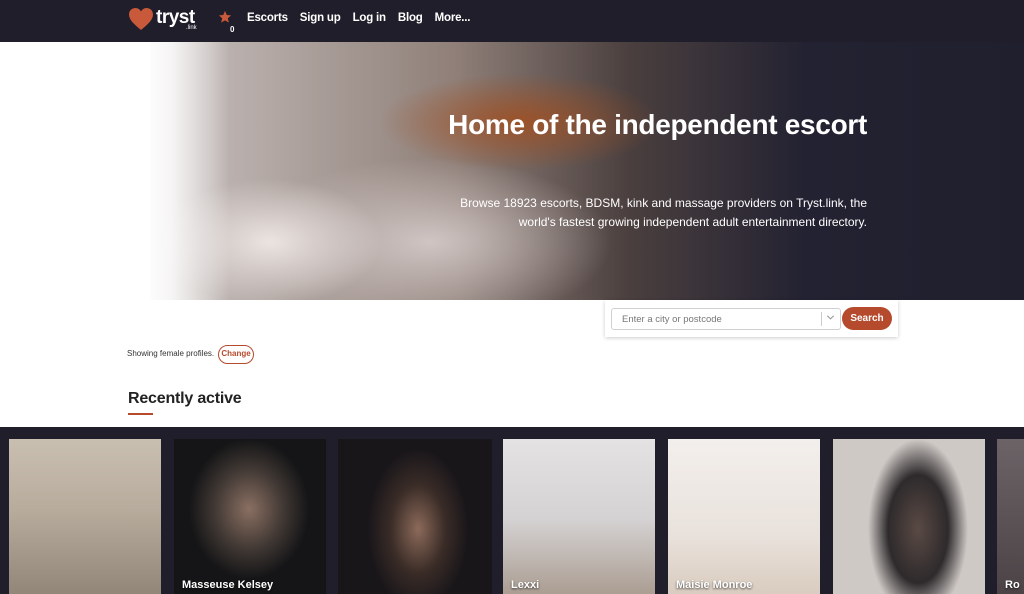 The height and width of the screenshot is (594, 1024). Describe the element at coordinates (369, 18) in the screenshot. I see `nav-link-log-in: Log in` at that location.